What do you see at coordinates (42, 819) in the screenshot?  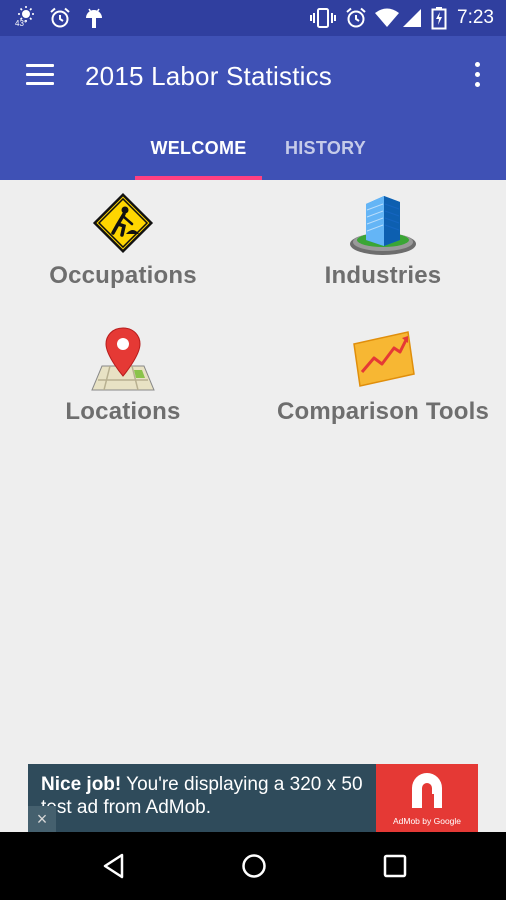 I see `ad-close-button: ×` at bounding box center [42, 819].